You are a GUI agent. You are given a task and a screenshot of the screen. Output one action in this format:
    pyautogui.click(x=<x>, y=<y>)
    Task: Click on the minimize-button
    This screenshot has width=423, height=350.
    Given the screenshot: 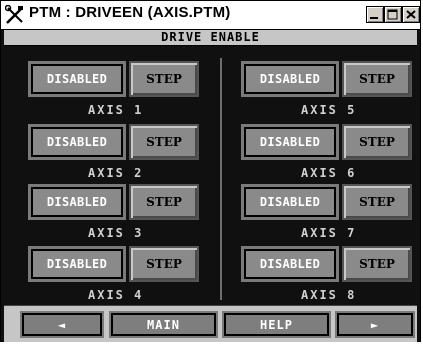 What is the action you would take?
    pyautogui.click(x=375, y=14)
    